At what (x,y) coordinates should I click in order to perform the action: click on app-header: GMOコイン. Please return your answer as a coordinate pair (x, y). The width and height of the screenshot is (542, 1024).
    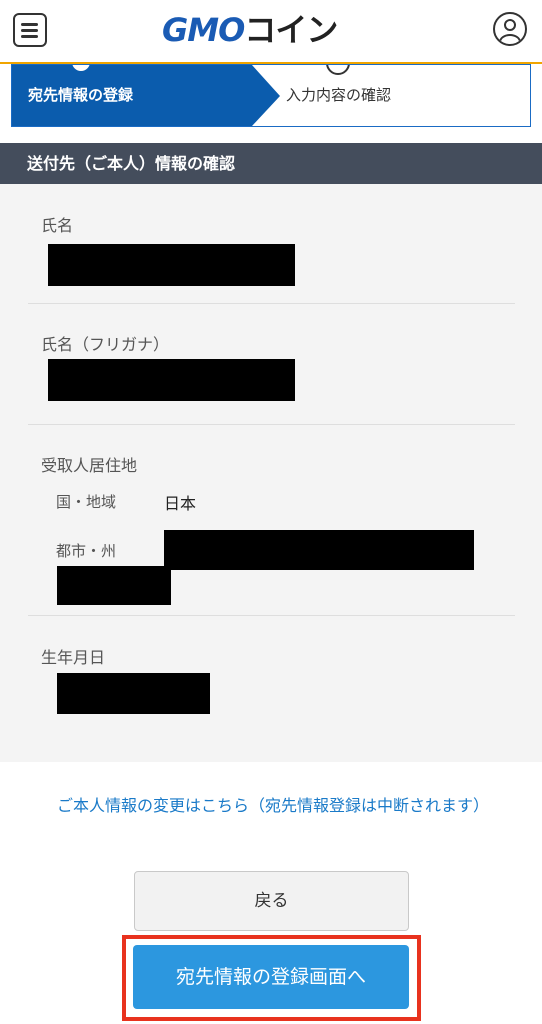
    Looking at the image, I should click on (271, 32).